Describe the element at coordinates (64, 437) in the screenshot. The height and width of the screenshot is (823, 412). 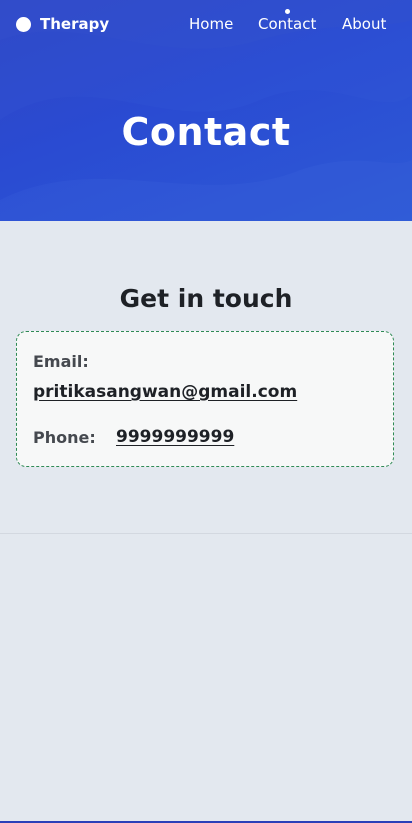
I see `phone-label: Phone:` at that location.